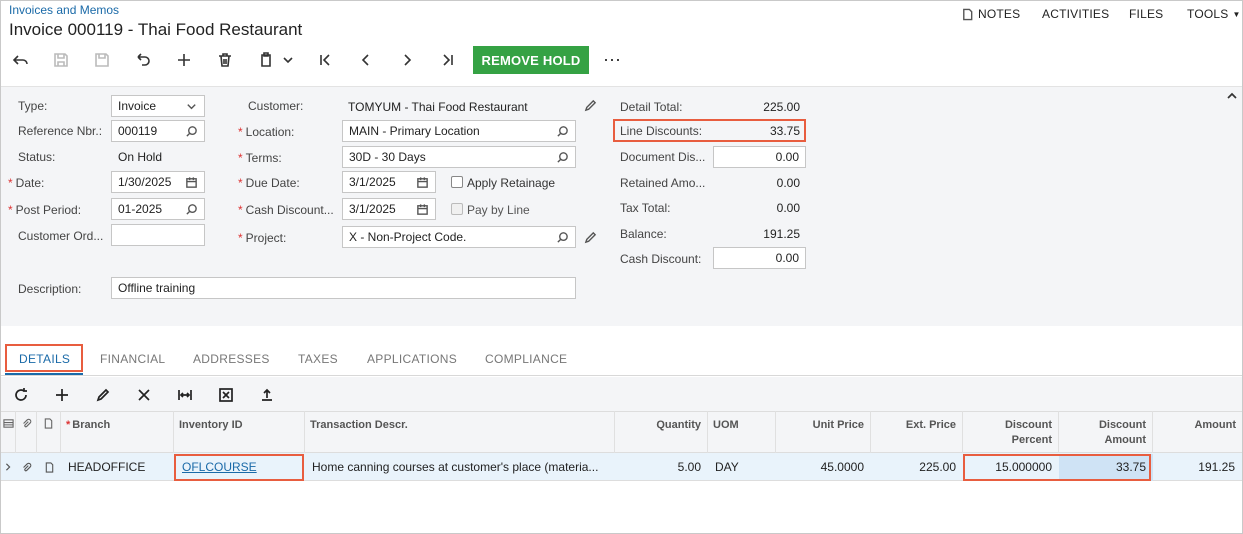 The height and width of the screenshot is (534, 1243). Describe the element at coordinates (661, 432) in the screenshot. I see `column-header-quantity: Quantity` at that location.